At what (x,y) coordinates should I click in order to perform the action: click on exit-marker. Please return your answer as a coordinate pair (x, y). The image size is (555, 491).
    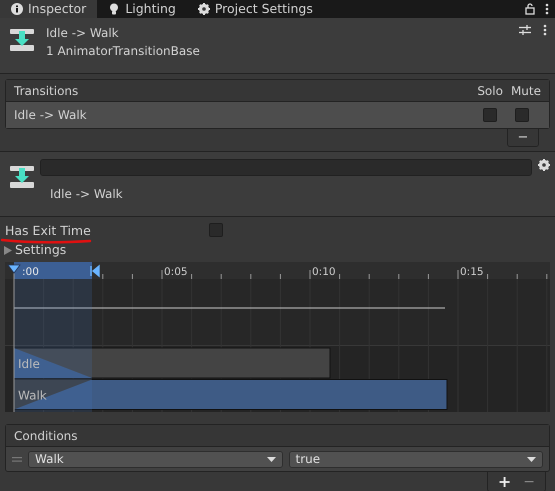
    Looking at the image, I should click on (95, 271).